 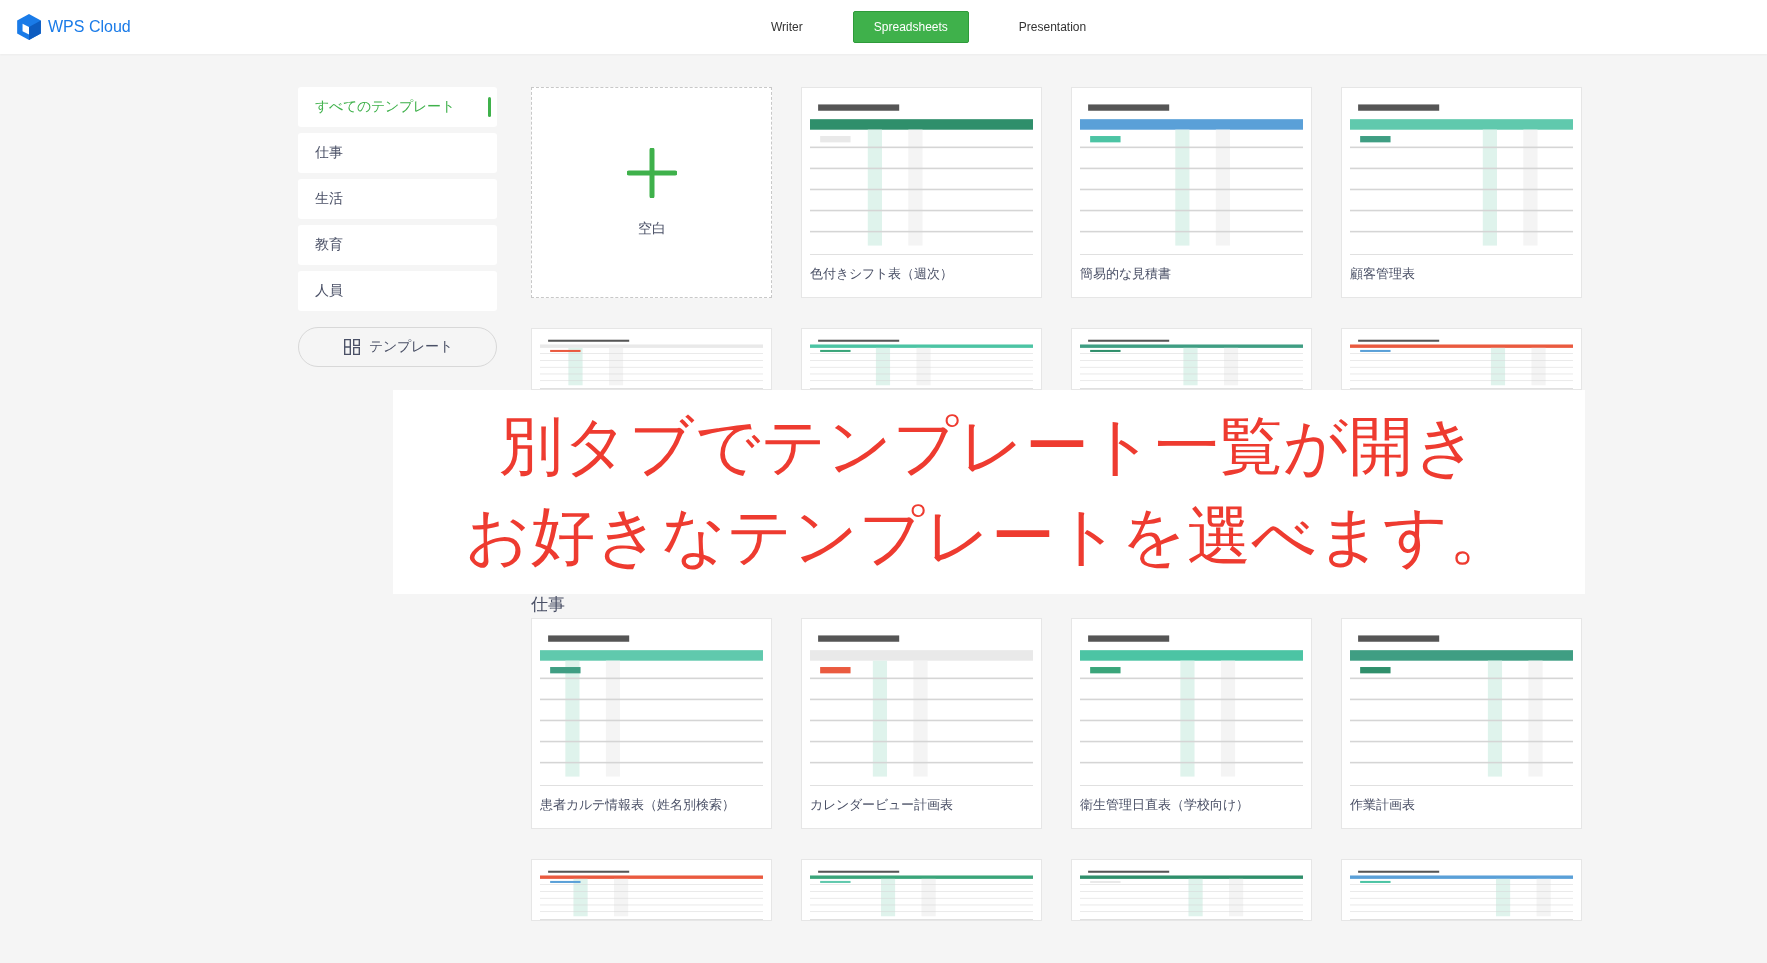 What do you see at coordinates (397, 153) in the screenshot?
I see `category-item: 仕事` at bounding box center [397, 153].